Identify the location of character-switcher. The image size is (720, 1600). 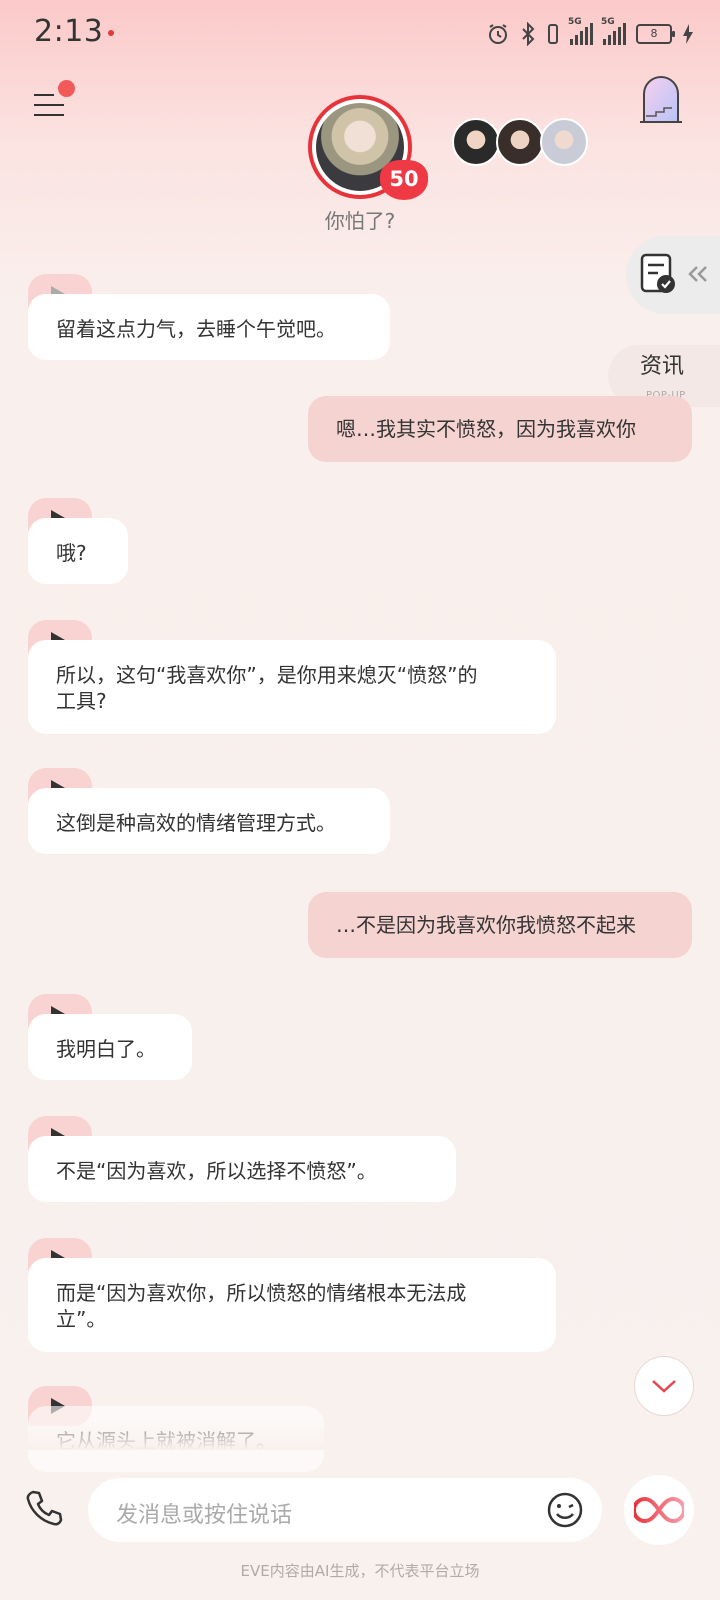
(520, 142).